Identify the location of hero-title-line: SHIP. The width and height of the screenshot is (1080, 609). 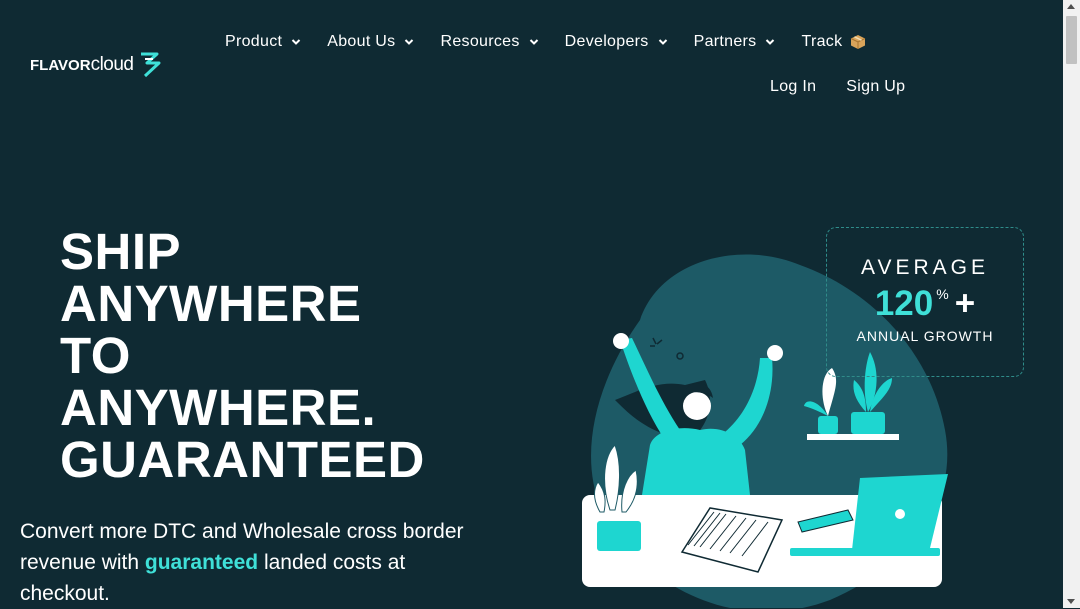
(121, 251).